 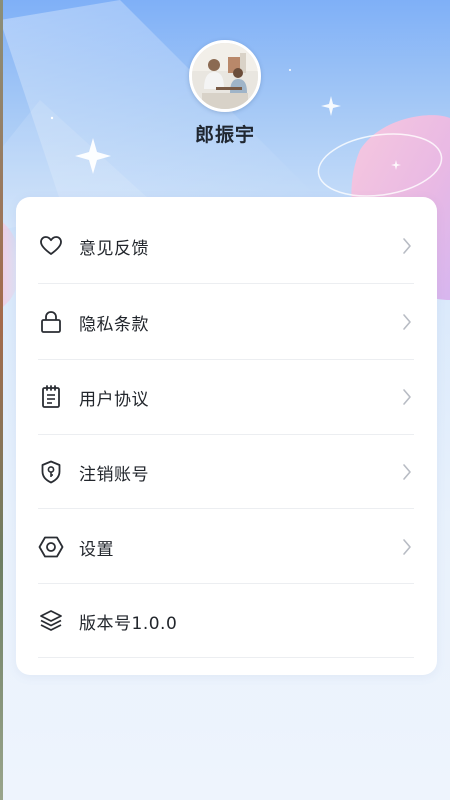 I want to click on user-avatar-photo-icon, so click(x=225, y=76).